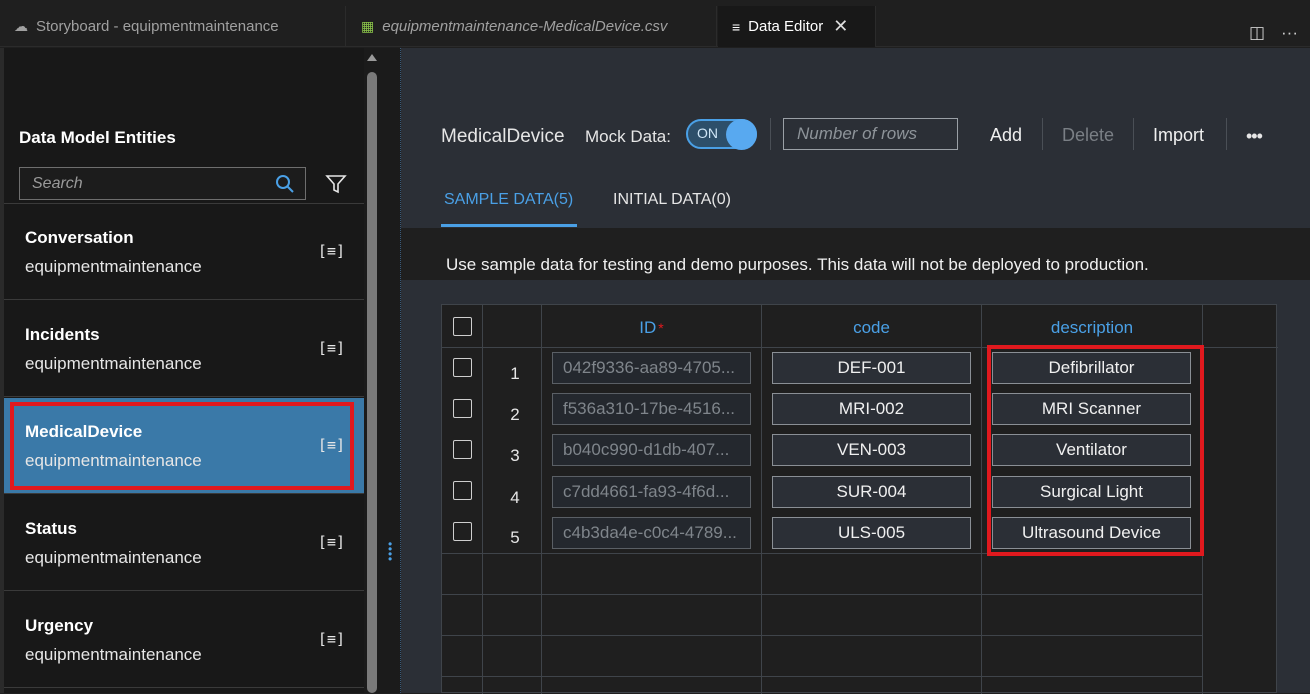 The image size is (1310, 694). I want to click on mock-data-label: Mock Data:, so click(628, 136).